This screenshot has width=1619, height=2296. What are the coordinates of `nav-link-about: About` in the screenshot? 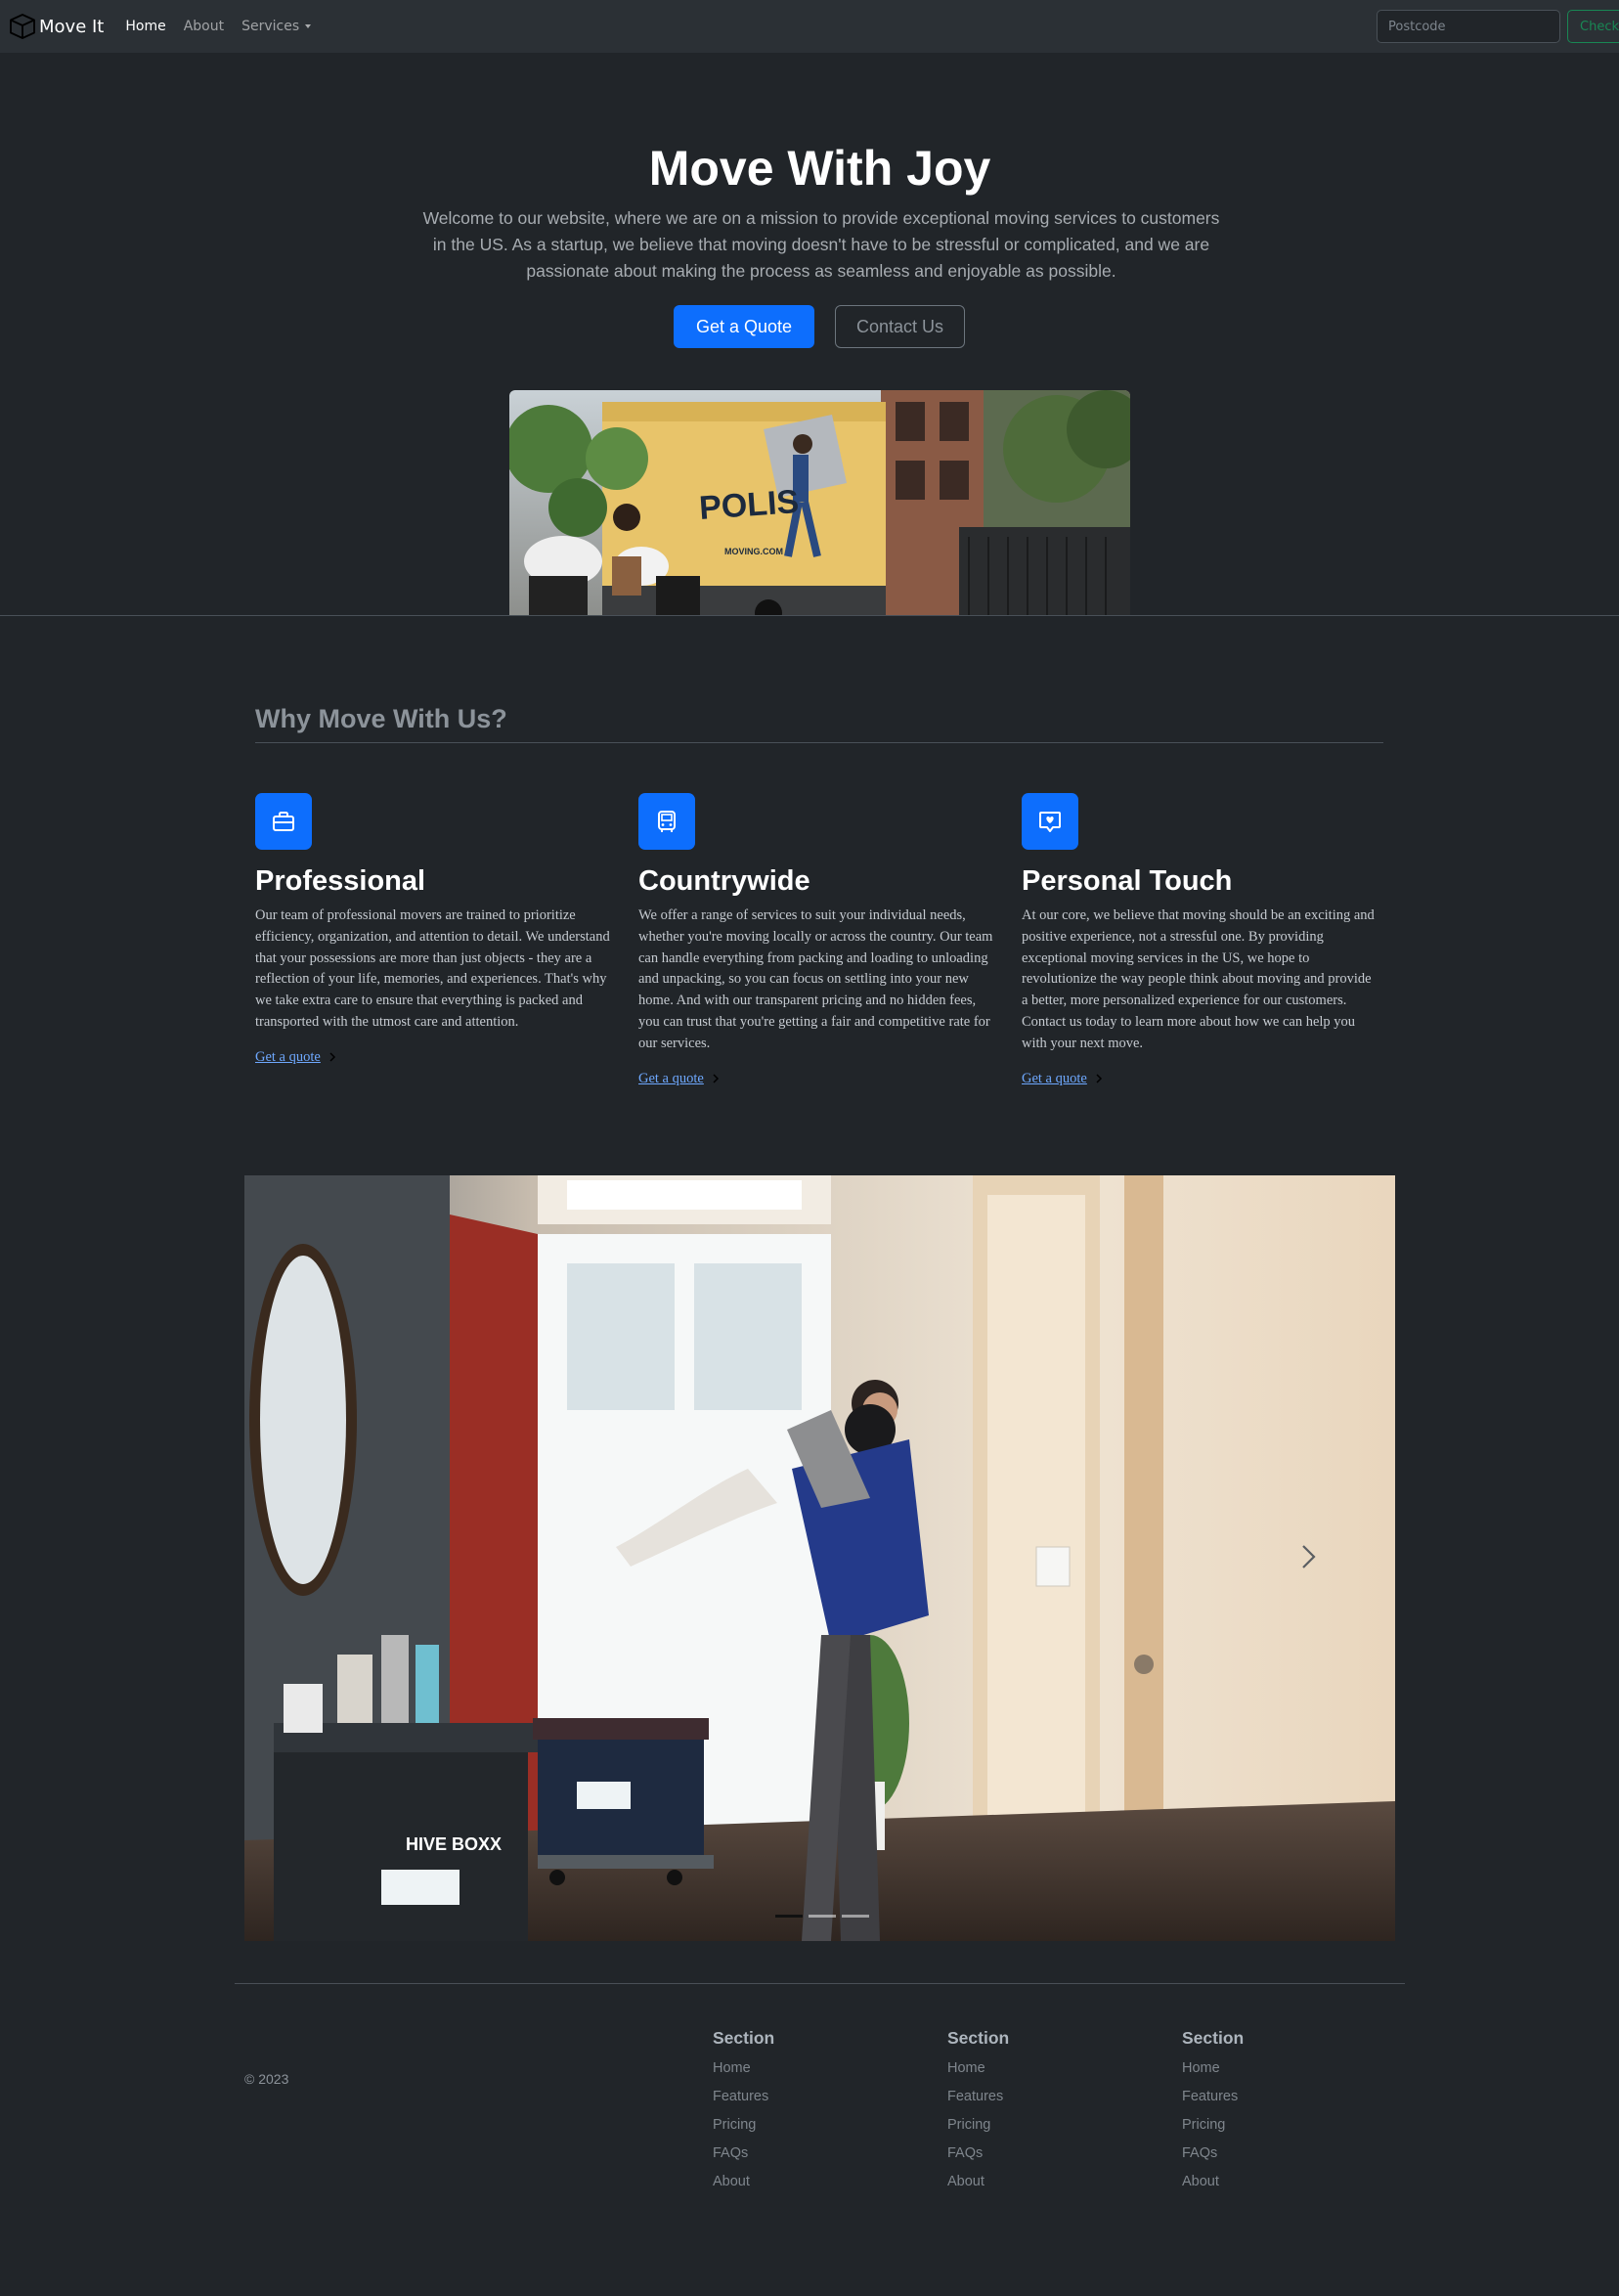 It's located at (204, 26).